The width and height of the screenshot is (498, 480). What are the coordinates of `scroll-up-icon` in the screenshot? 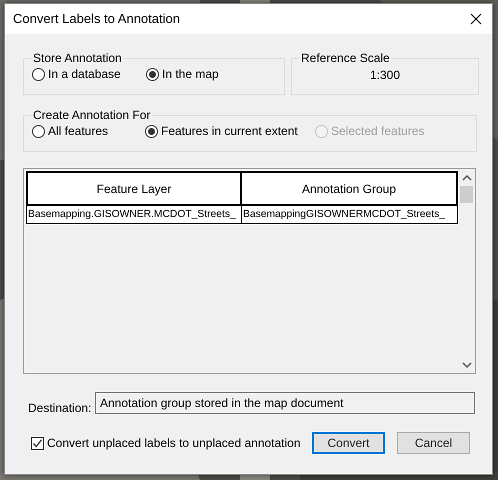 It's located at (467, 178).